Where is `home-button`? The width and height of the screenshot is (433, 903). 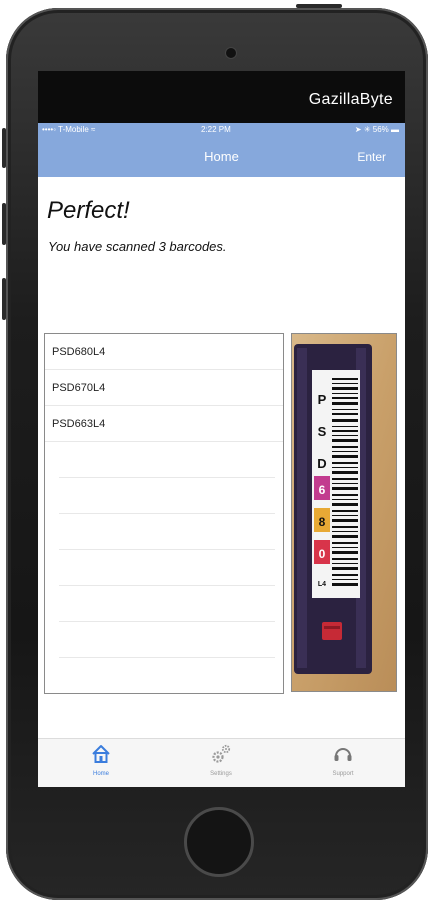 home-button is located at coordinates (219, 842).